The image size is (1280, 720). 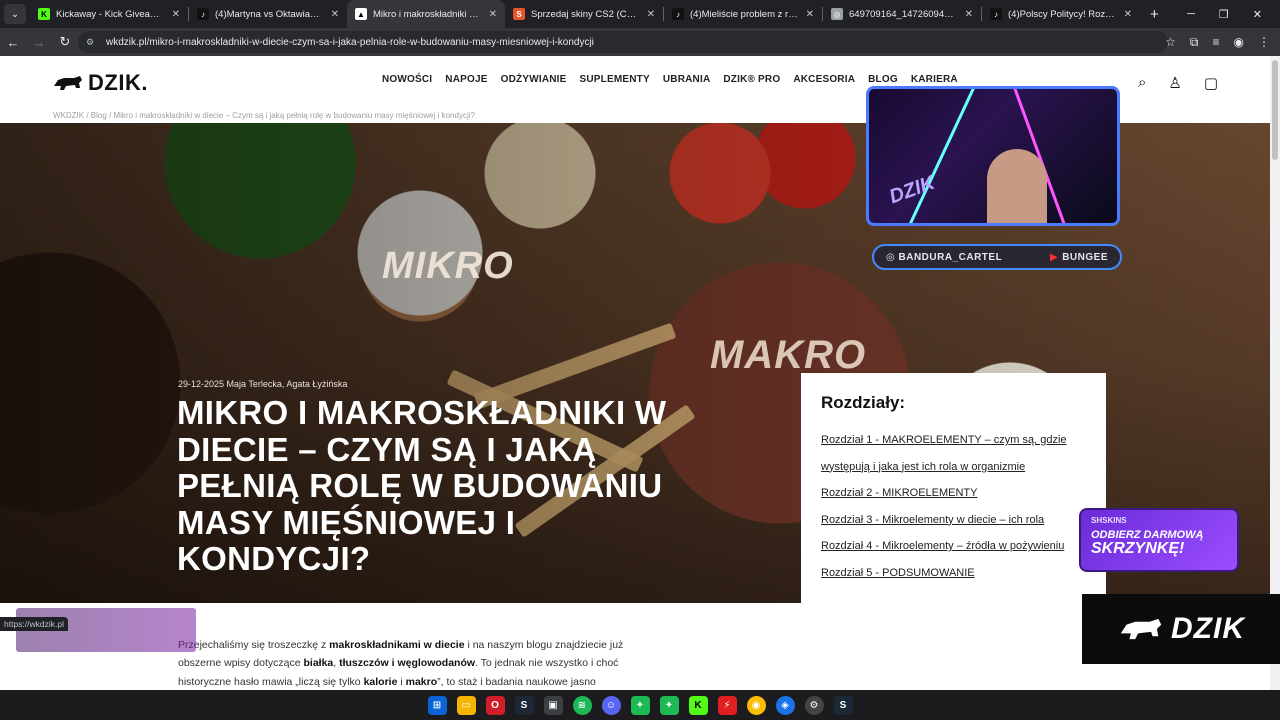 I want to click on window-controls: ─ ❐ ✕, so click(x=1233, y=14).